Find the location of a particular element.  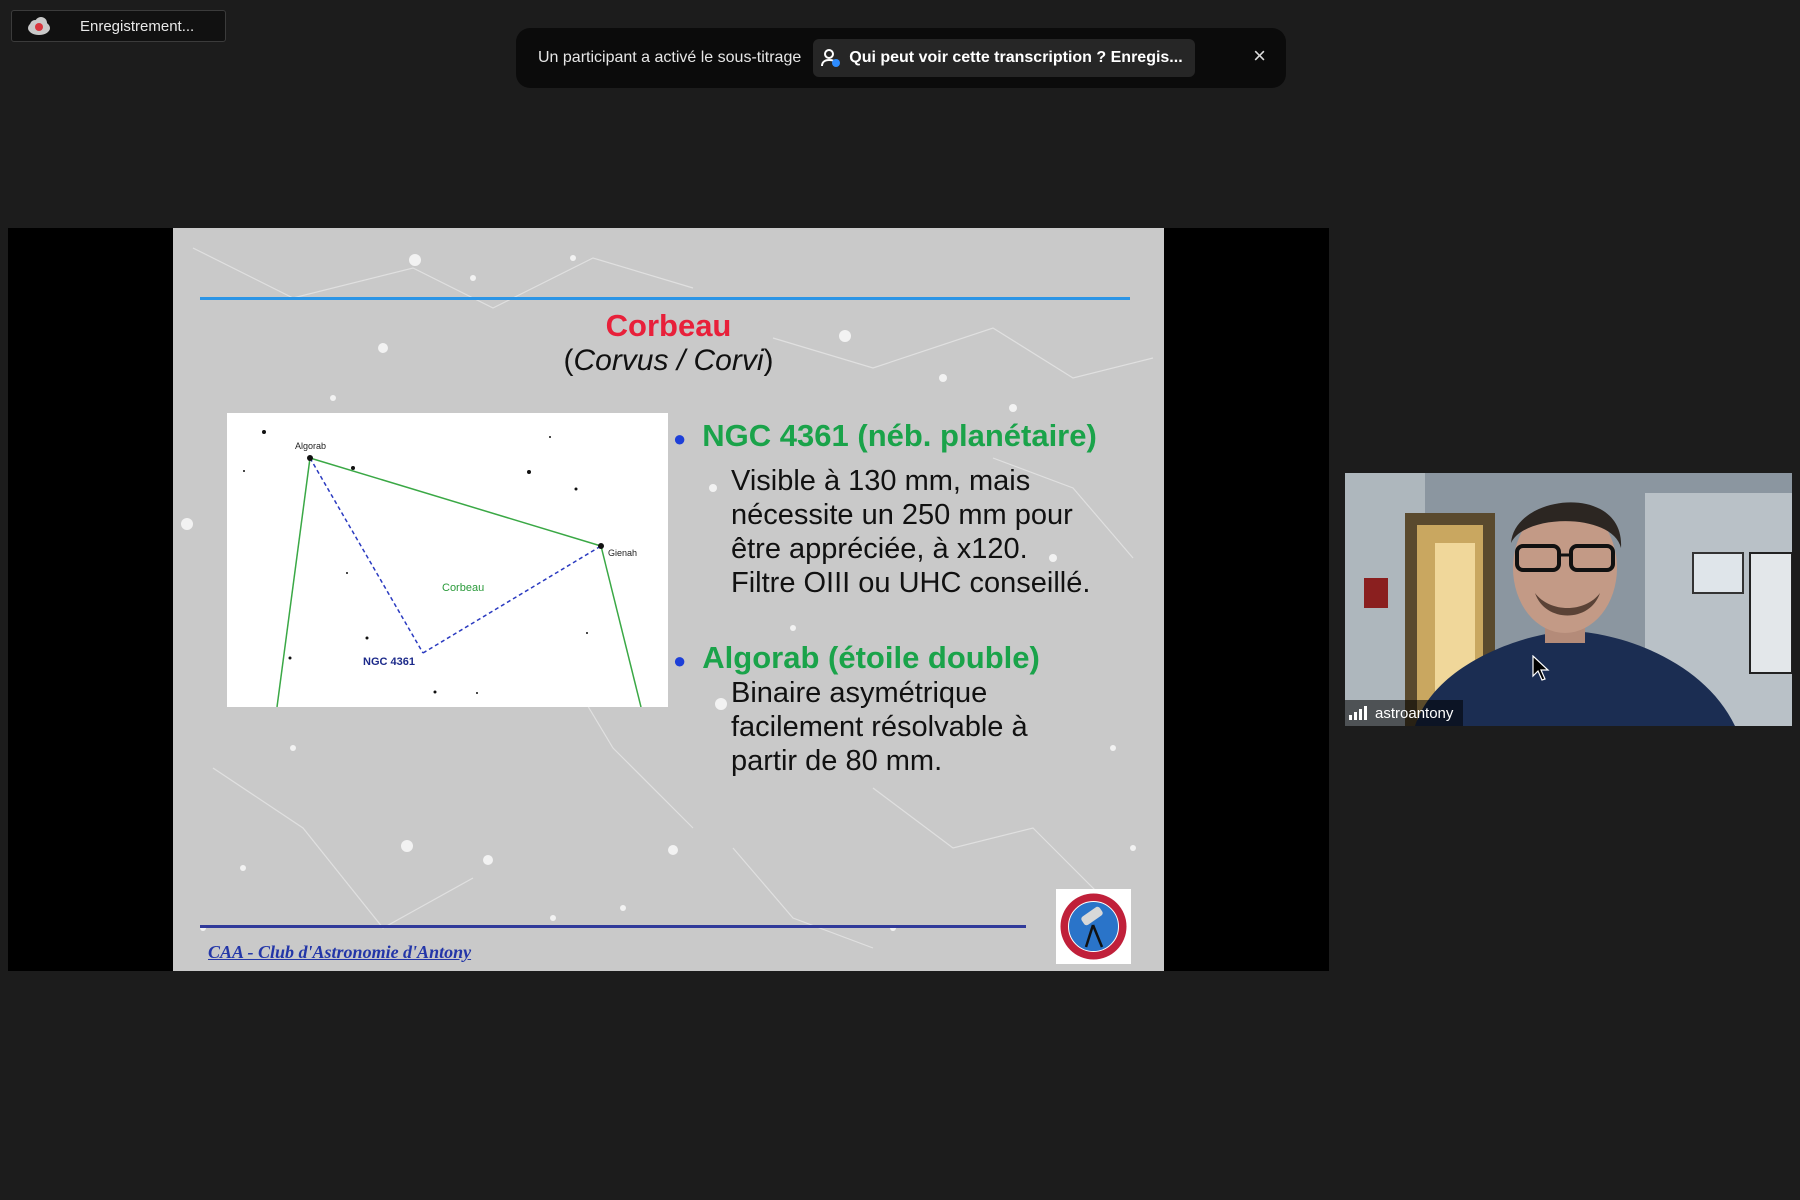

slide-subtitle: (Corvus / Corvi) is located at coordinates (668, 360).